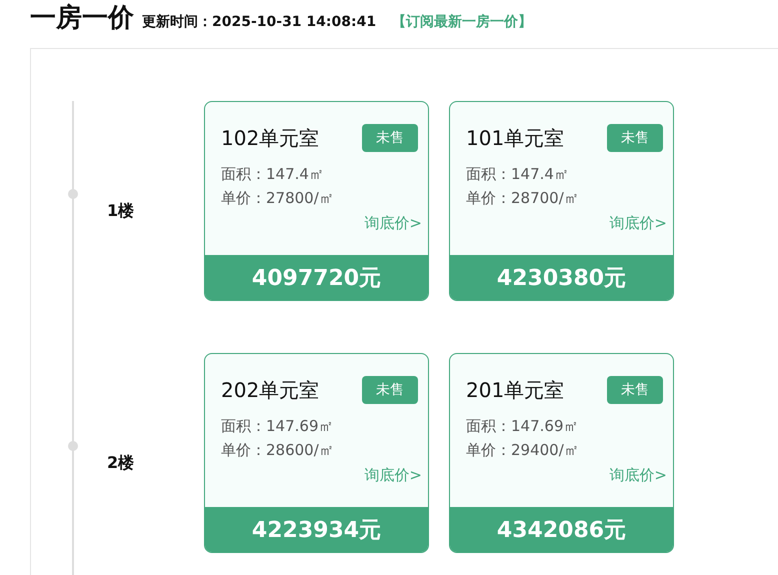 This screenshot has width=778, height=575. What do you see at coordinates (561, 277) in the screenshot?
I see `total-price: 4230380元` at bounding box center [561, 277].